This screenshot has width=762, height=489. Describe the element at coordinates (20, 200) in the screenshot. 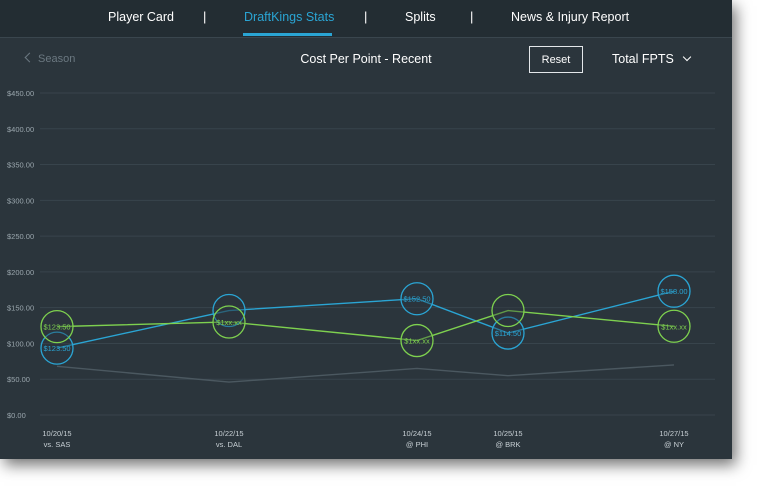

I see `y-tick-label: $300.00` at that location.